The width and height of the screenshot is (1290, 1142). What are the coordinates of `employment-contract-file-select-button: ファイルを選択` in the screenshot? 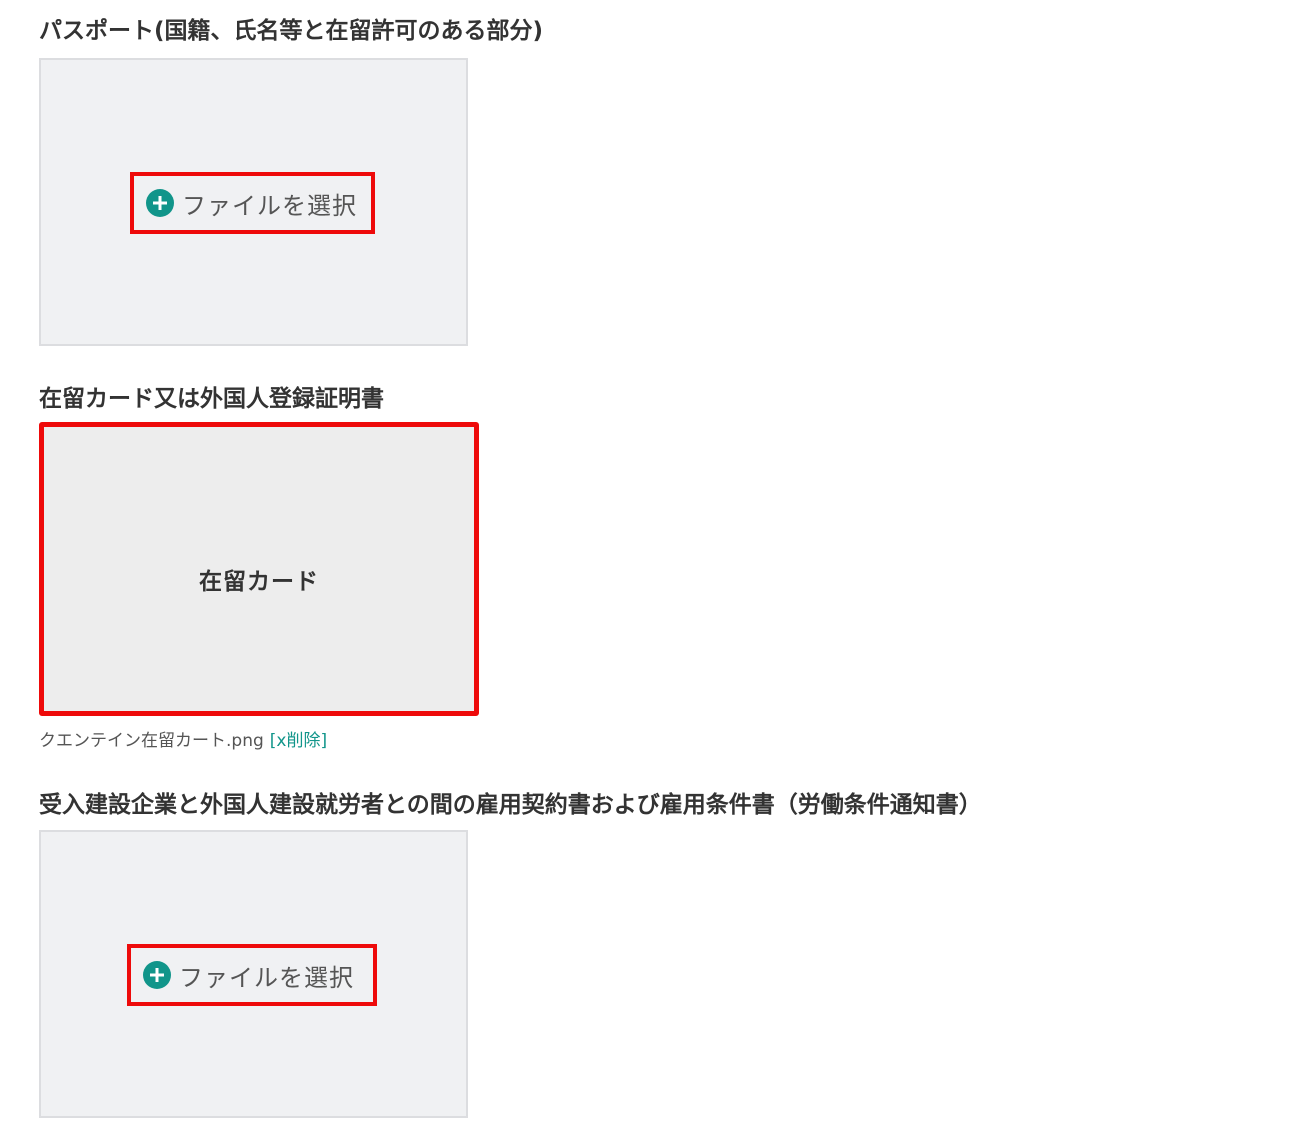 It's located at (252, 975).